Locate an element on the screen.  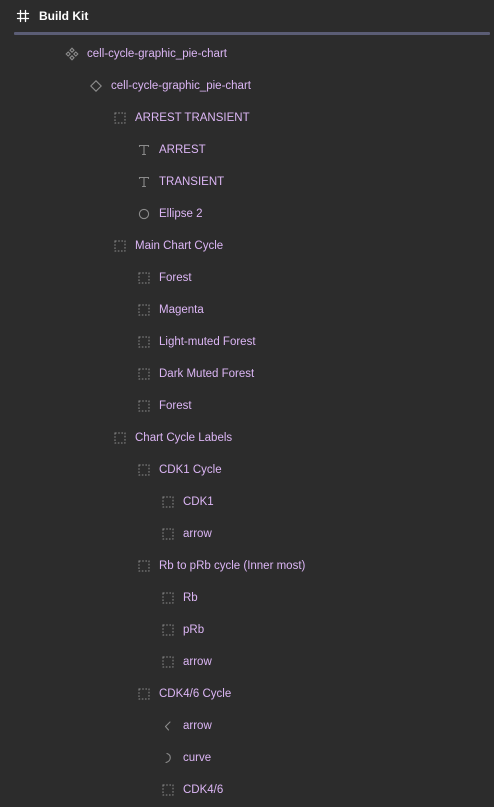
layer-label: CDK1 is located at coordinates (198, 502).